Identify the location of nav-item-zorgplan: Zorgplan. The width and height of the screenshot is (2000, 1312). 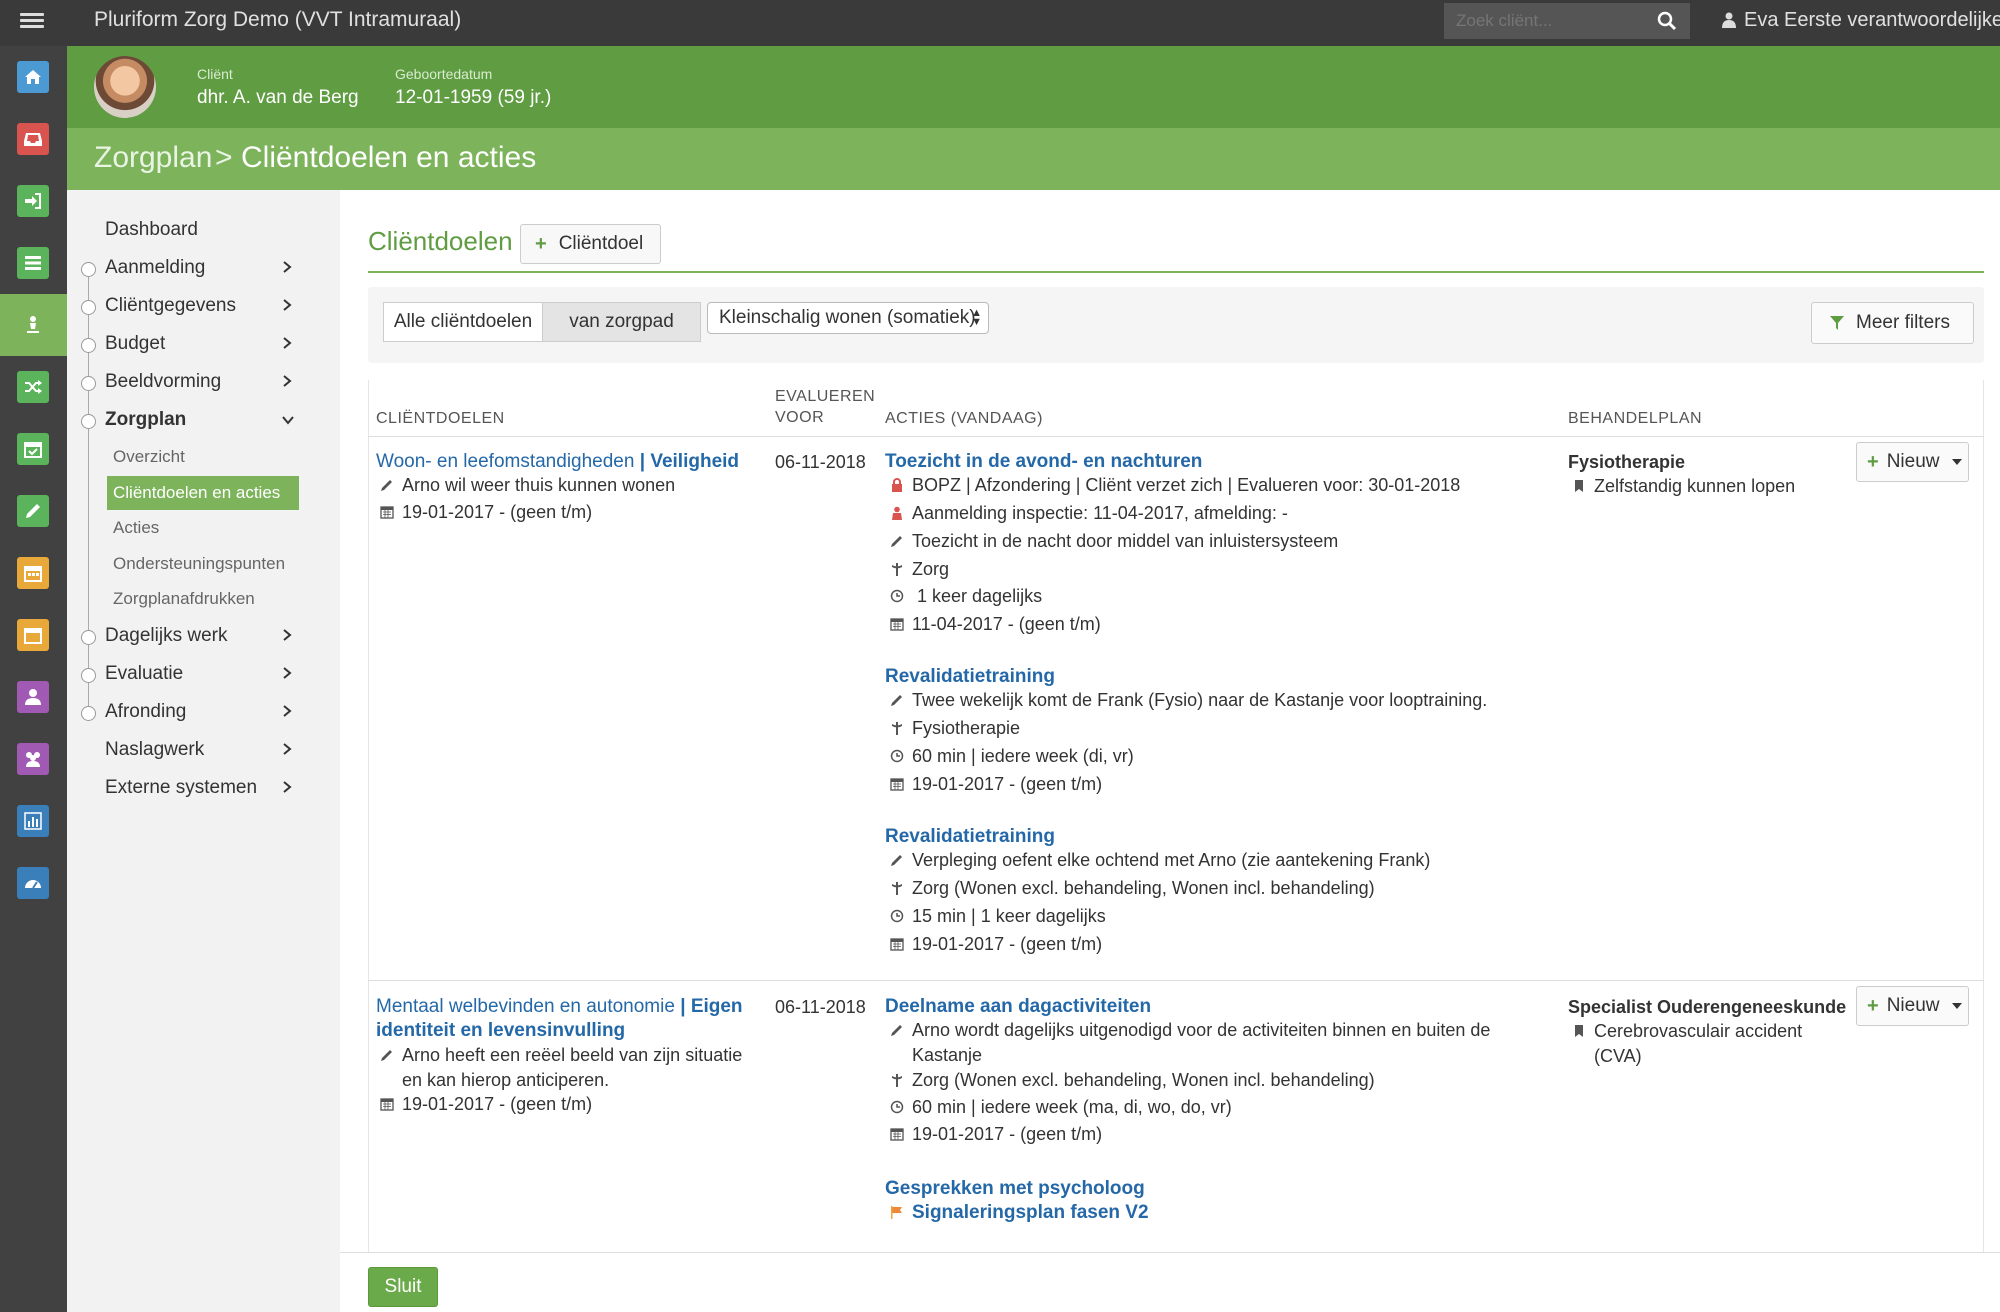
(187, 420).